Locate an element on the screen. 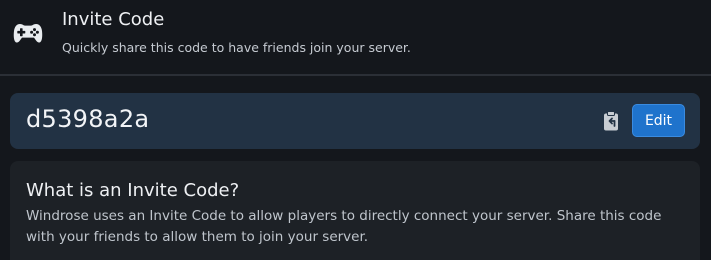  clipboard-copy-icon is located at coordinates (612, 121).